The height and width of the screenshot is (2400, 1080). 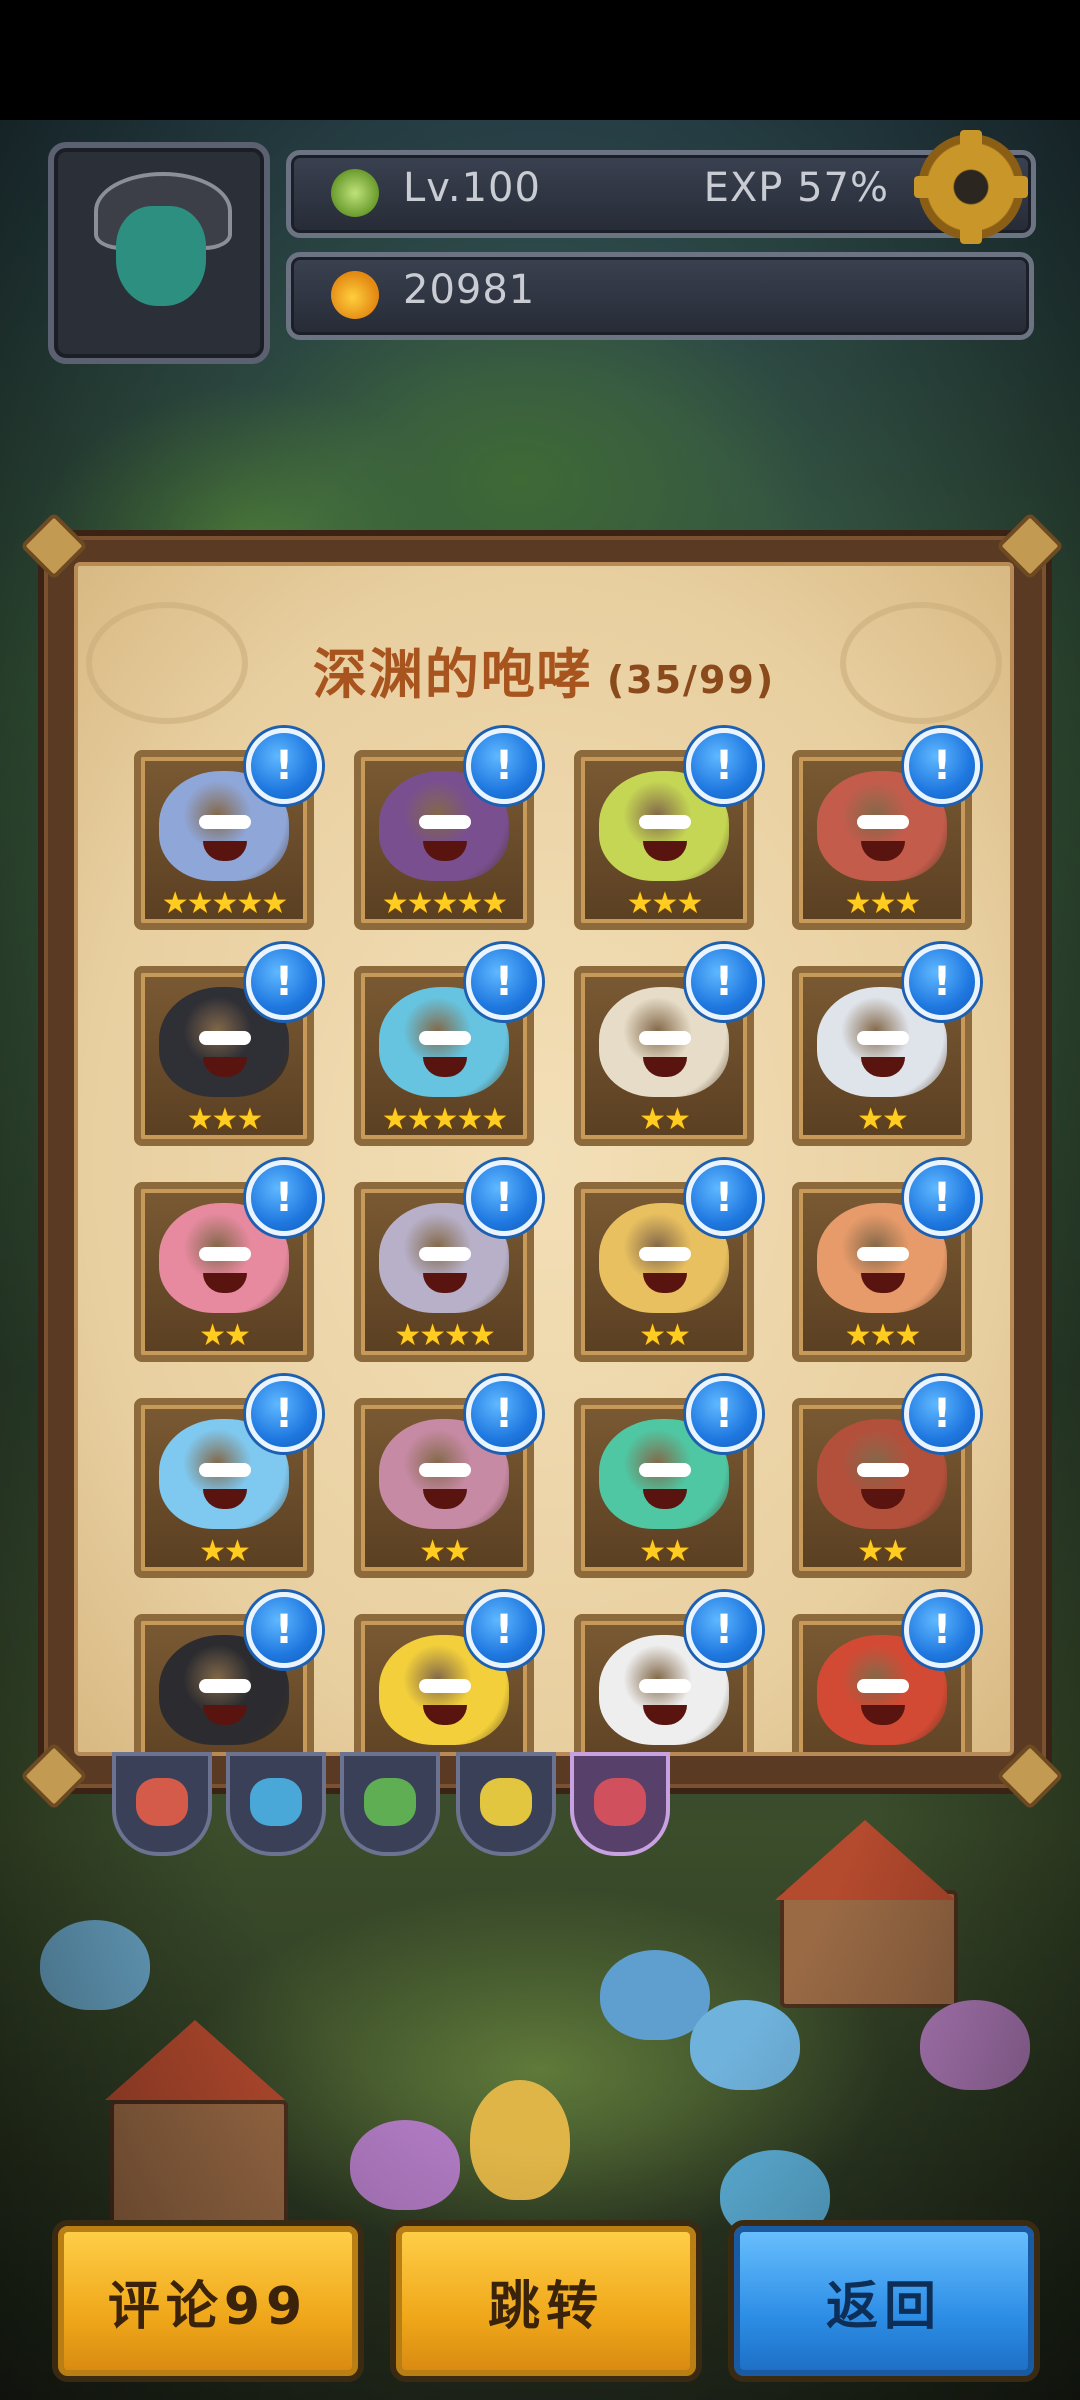 I want to click on gold-amount: 20981, so click(x=469, y=290).